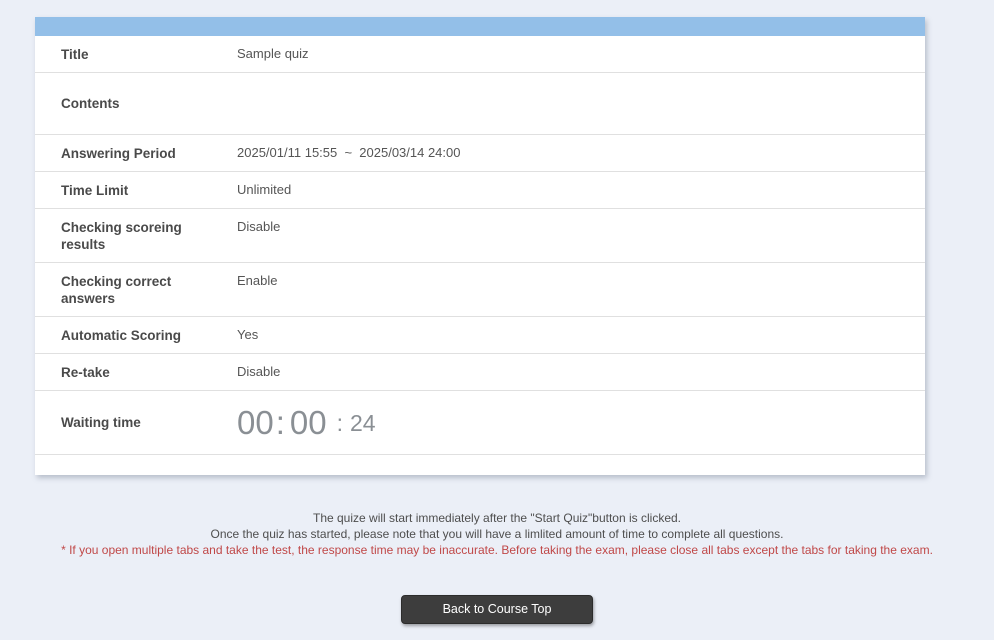 This screenshot has height=640, width=994. Describe the element at coordinates (480, 372) in the screenshot. I see `table-row-retake: Re-take Disable` at that location.